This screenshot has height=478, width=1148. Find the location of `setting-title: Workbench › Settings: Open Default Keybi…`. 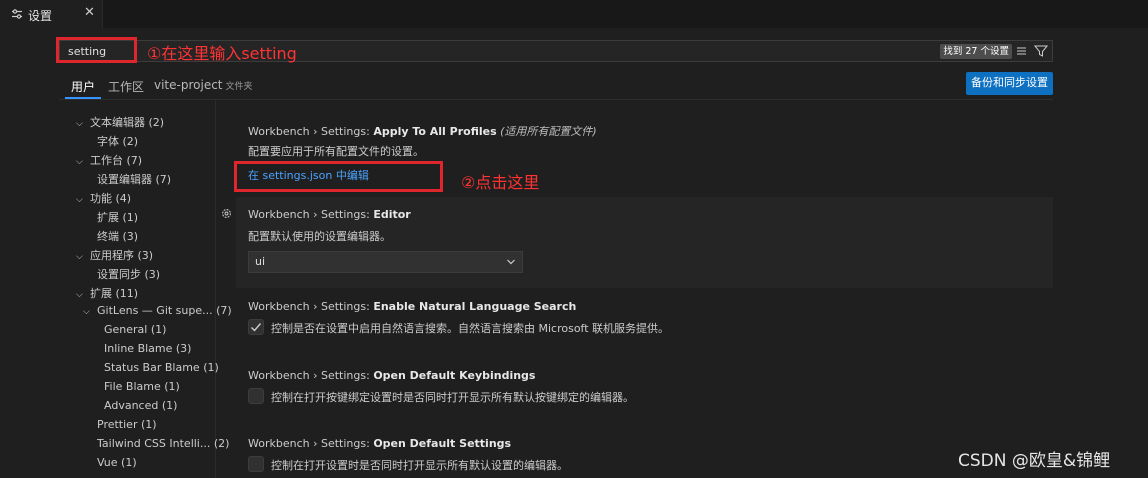

setting-title: Workbench › Settings: Open Default Keybi… is located at coordinates (392, 375).